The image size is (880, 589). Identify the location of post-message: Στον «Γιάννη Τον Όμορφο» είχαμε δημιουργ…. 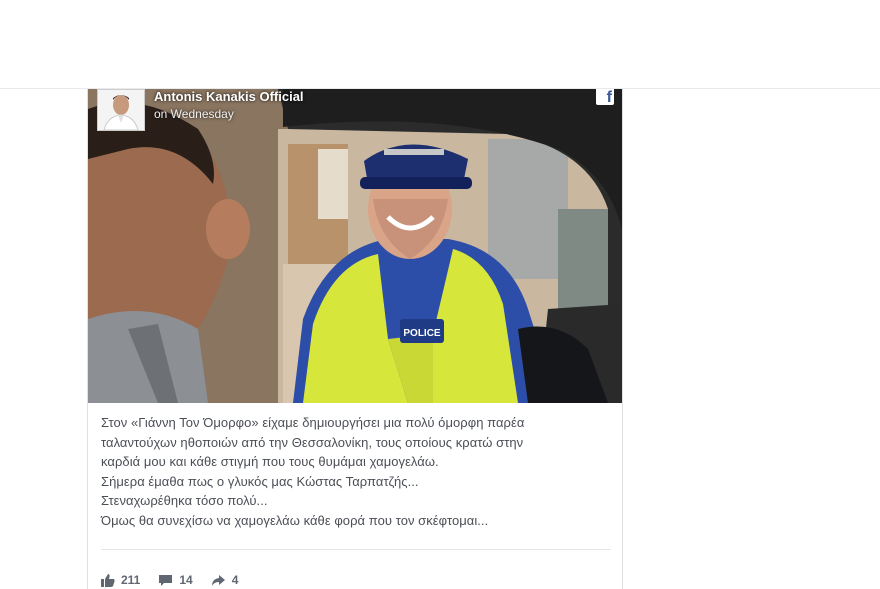
(356, 471).